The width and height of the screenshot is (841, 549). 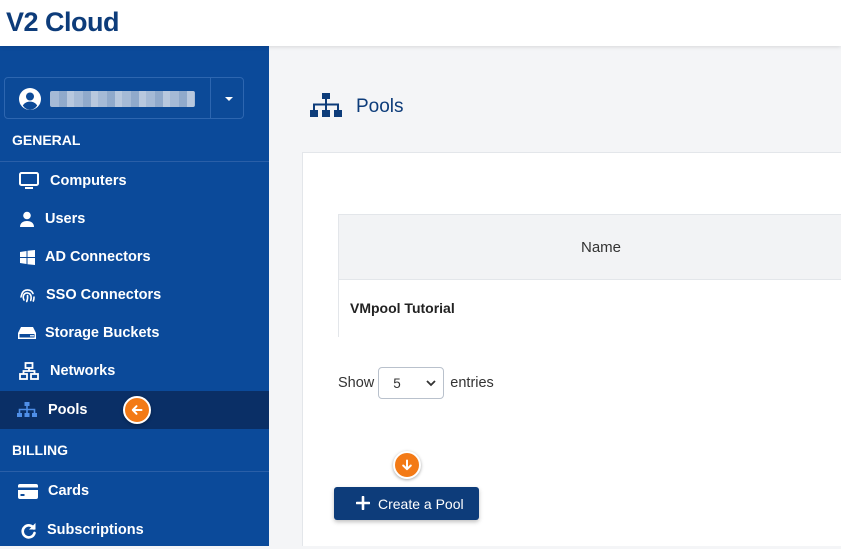 I want to click on user-icon, so click(x=27, y=219).